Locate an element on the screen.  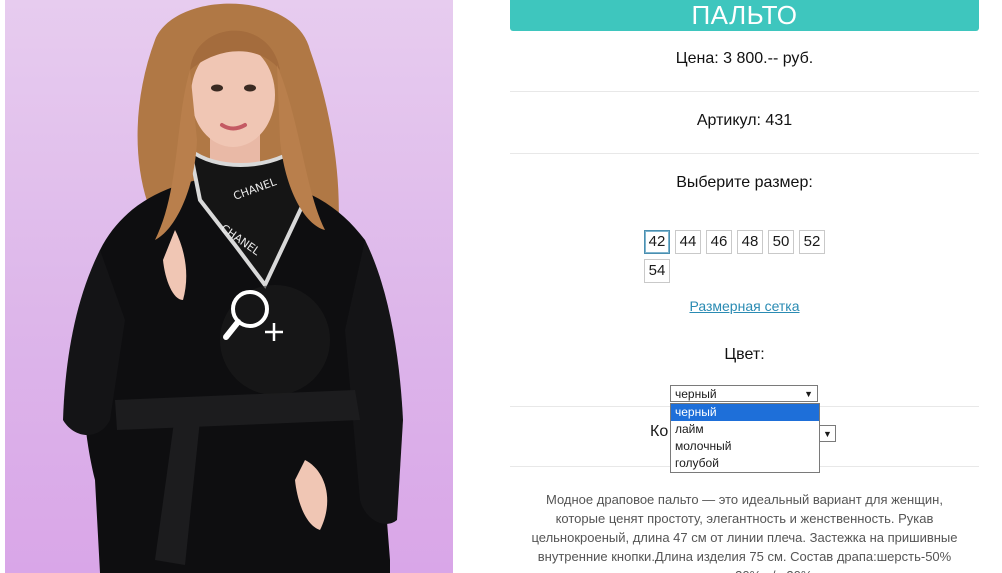
color-dropdown-list: черный лайм молочный голубой is located at coordinates (745, 438).